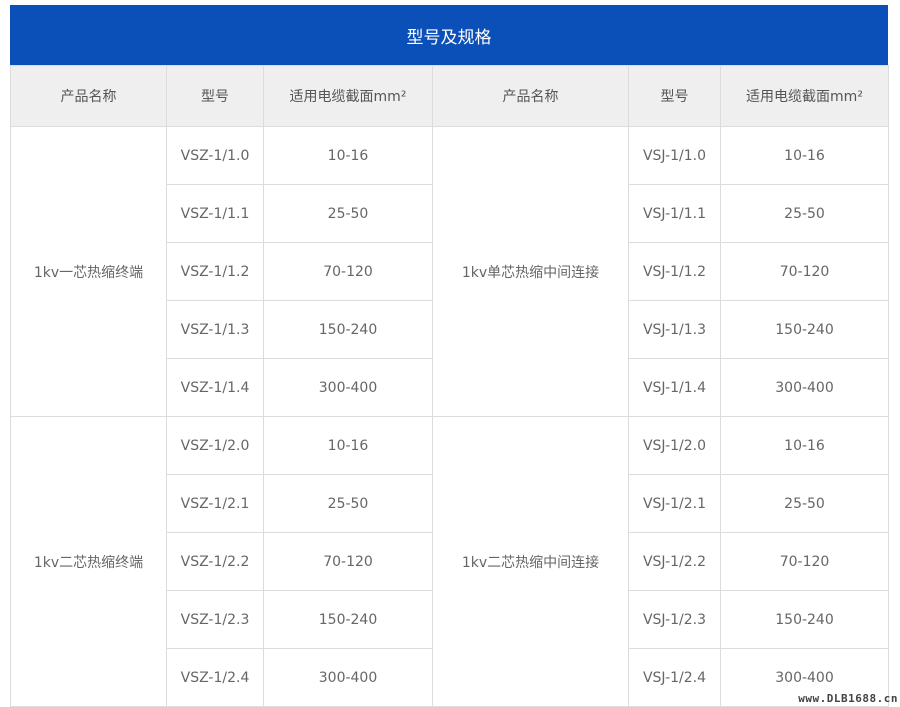  I want to click on header-cable-section-right: 适用电缆截面mm², so click(804, 96).